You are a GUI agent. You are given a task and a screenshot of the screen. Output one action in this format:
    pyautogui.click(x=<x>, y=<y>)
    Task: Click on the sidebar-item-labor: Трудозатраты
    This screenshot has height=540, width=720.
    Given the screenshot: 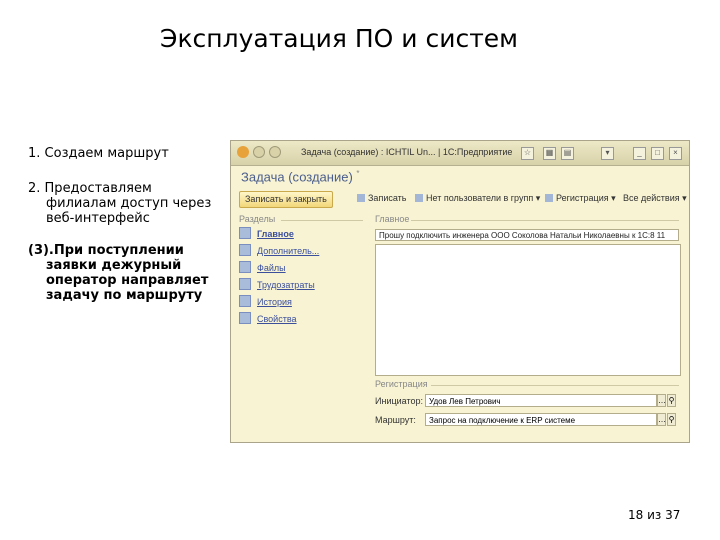 What is the action you would take?
    pyautogui.click(x=301, y=286)
    